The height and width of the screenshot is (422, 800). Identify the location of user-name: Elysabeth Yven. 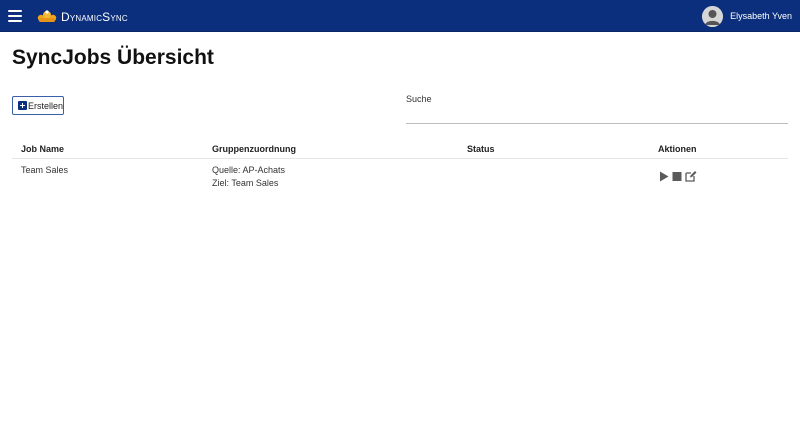
(761, 16).